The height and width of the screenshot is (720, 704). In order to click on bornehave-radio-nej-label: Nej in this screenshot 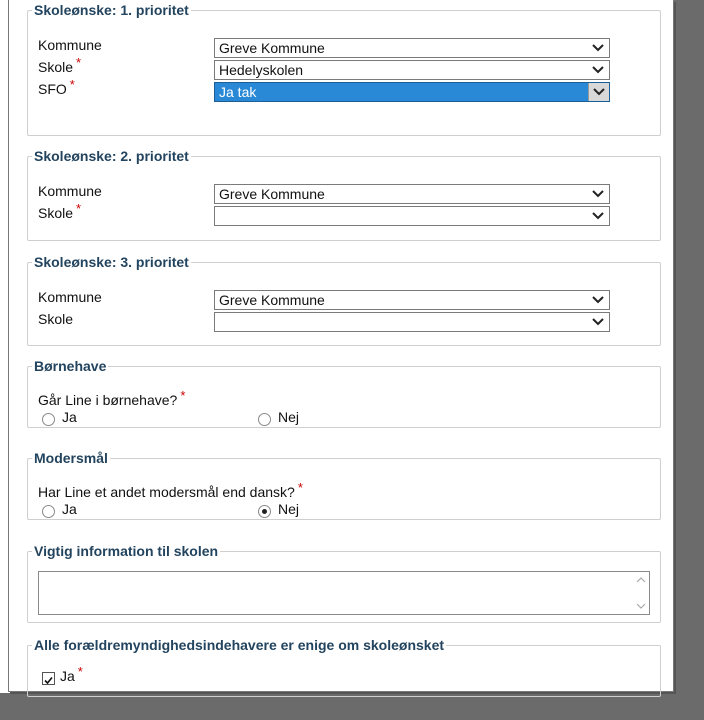, I will do `click(289, 417)`.